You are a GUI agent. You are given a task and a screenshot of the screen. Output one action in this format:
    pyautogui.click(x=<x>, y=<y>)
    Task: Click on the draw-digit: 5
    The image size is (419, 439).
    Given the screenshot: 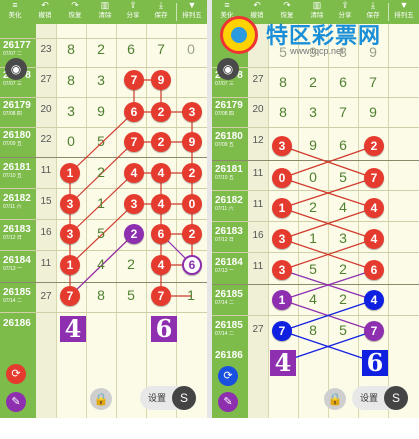 What is the action you would take?
    pyautogui.click(x=131, y=295)
    